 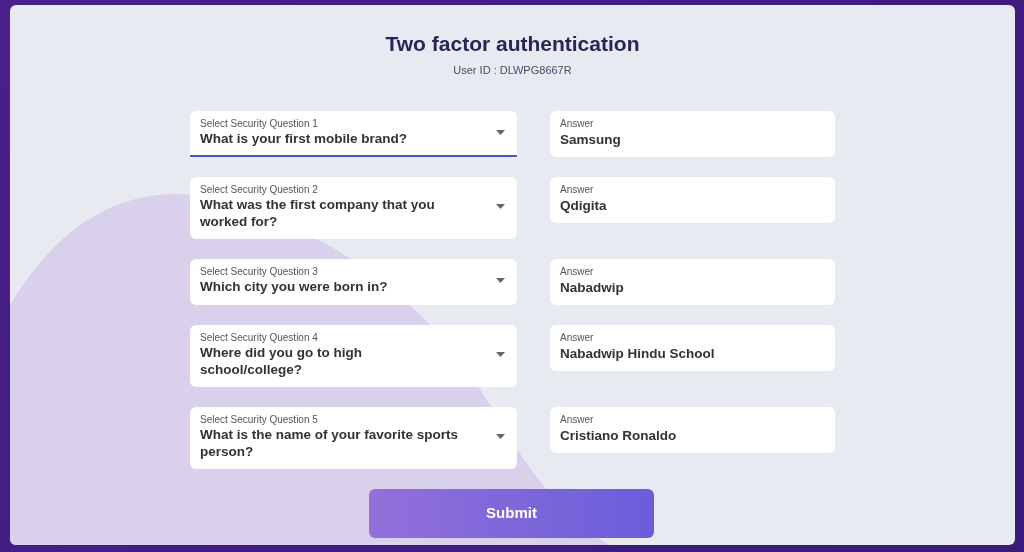 I want to click on answer-input: Samsung, so click(x=692, y=139).